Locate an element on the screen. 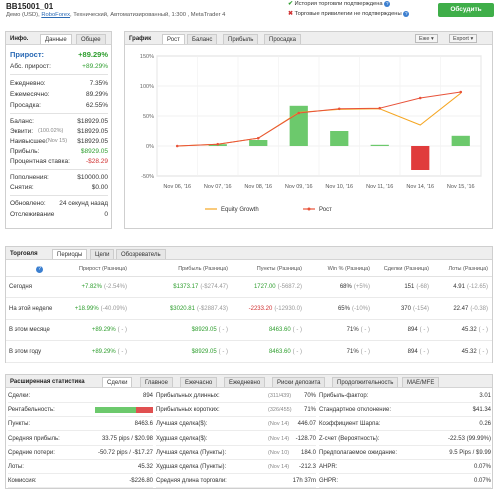 This screenshot has height=493, width=500. trading-cell-lots: 22.47 (-0.38) is located at coordinates (470, 309).